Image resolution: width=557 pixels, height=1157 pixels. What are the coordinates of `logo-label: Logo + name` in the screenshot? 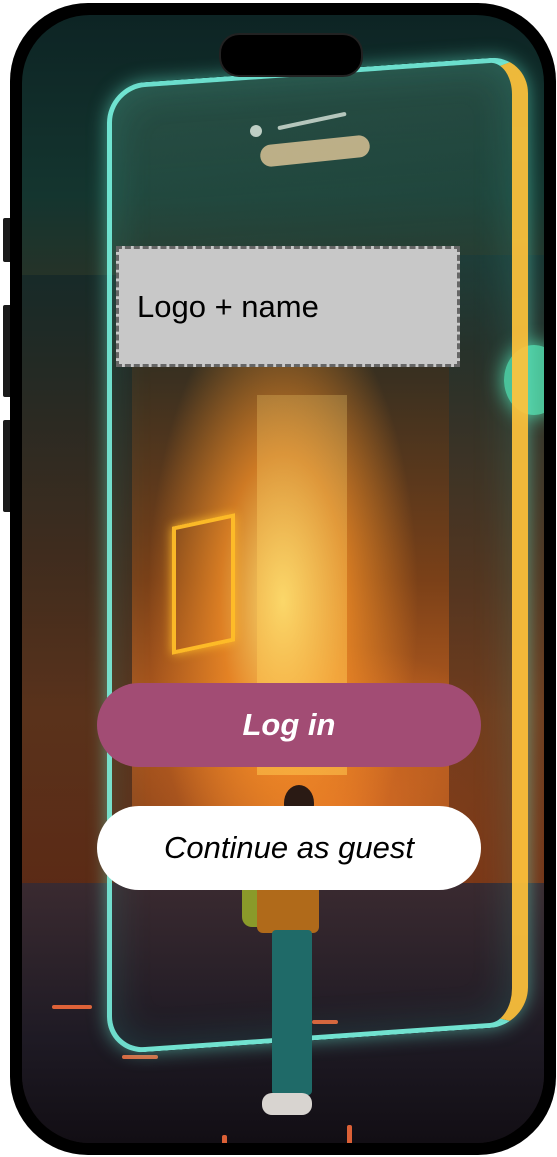 It's located at (228, 306).